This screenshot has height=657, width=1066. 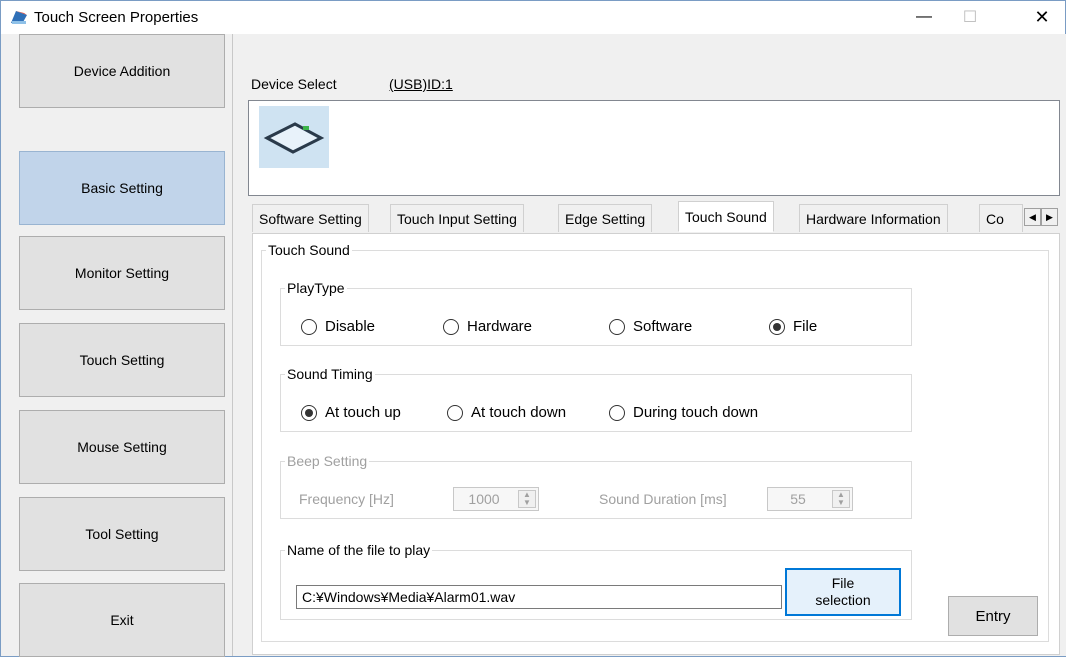 I want to click on chevron-left-icon: ◀, so click(x=1032, y=217).